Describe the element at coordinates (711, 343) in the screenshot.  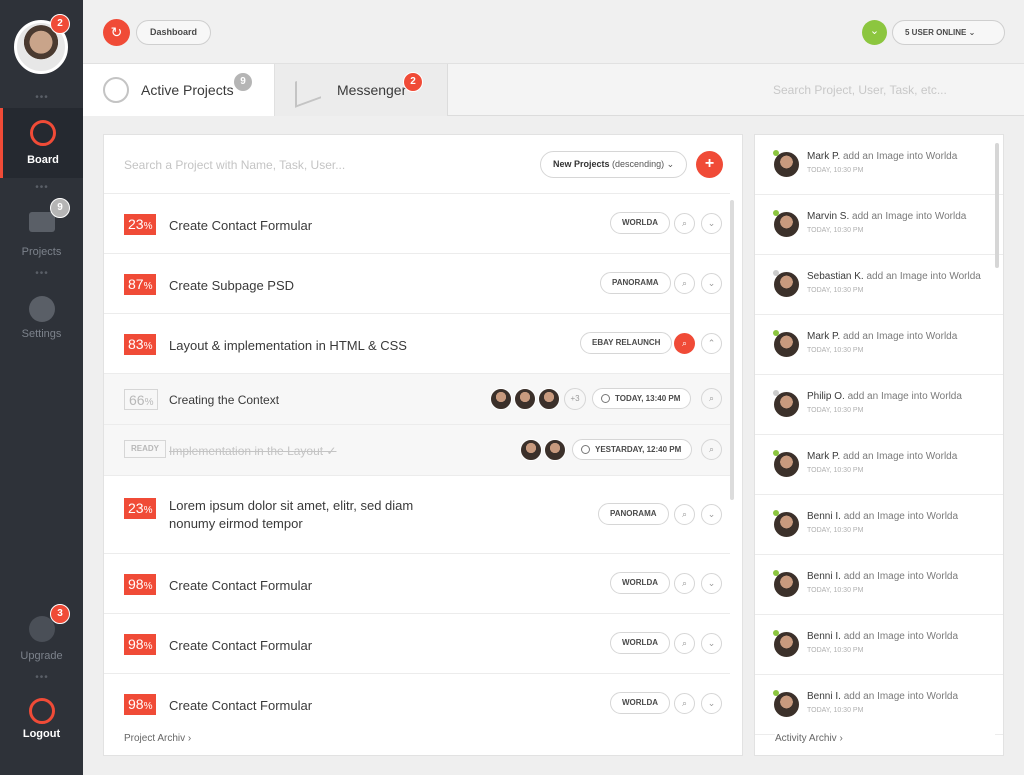
I see `chevron-up-icon: ⌃` at that location.